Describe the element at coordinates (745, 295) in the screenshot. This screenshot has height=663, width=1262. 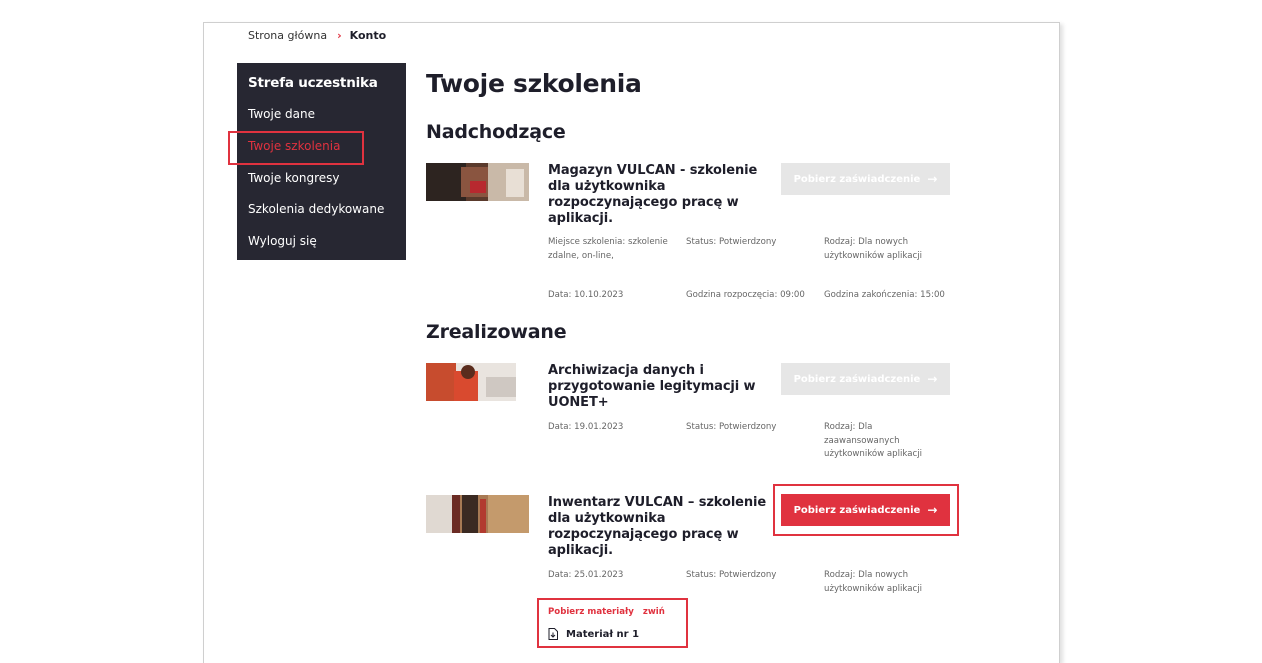
I see `course-start-time: Godzina rozpoczęcia: 09:00` at that location.